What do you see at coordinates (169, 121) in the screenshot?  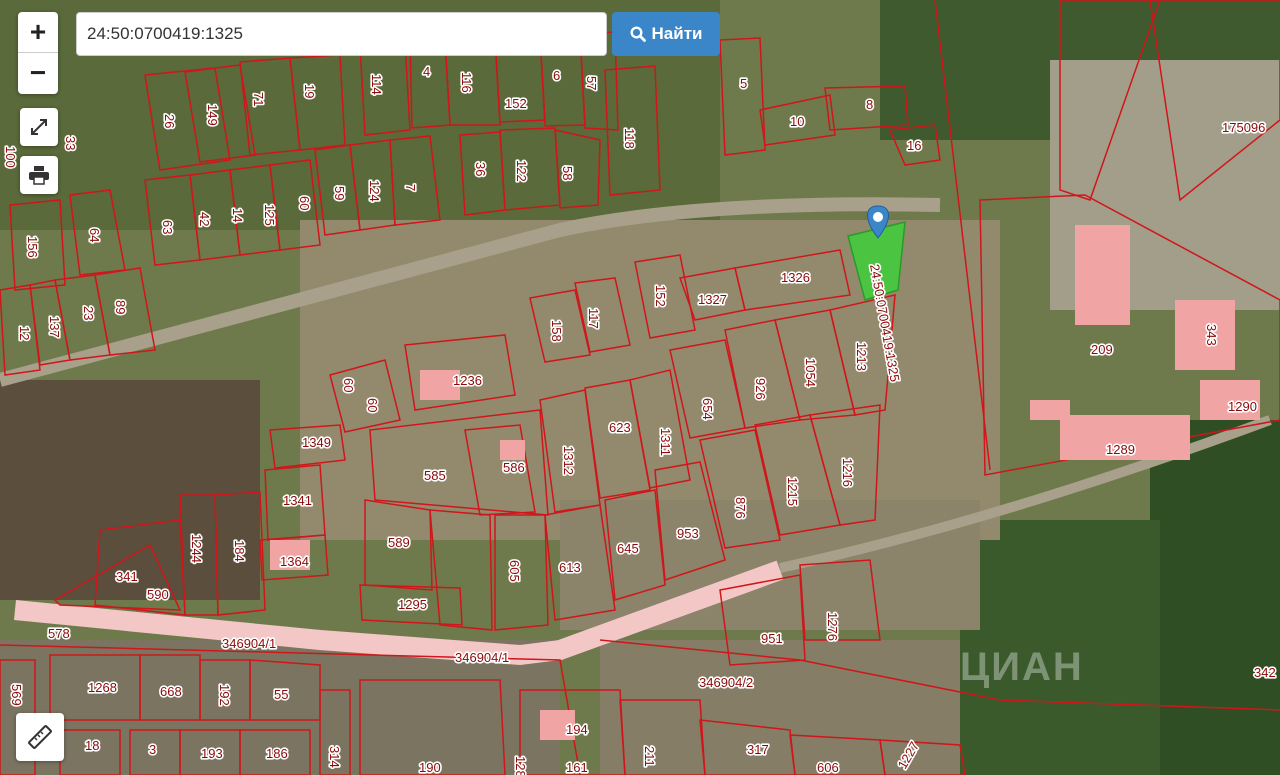 I see `plot-label: 26` at bounding box center [169, 121].